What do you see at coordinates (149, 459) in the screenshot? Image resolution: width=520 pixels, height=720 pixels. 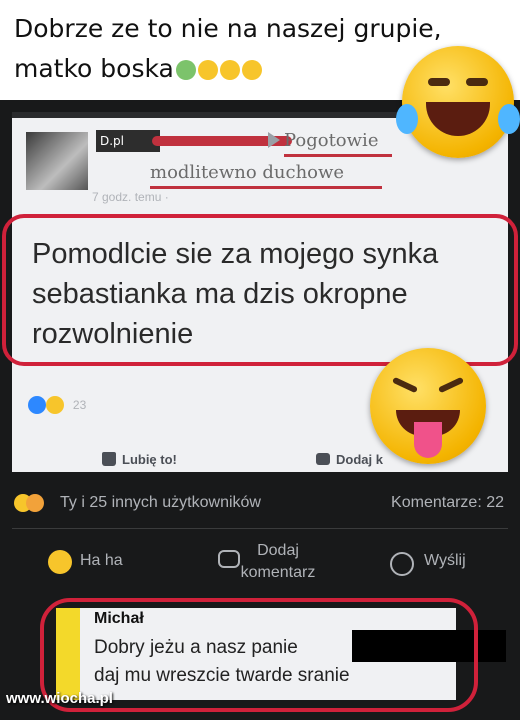 I see `like-label: Lubię to!` at bounding box center [149, 459].